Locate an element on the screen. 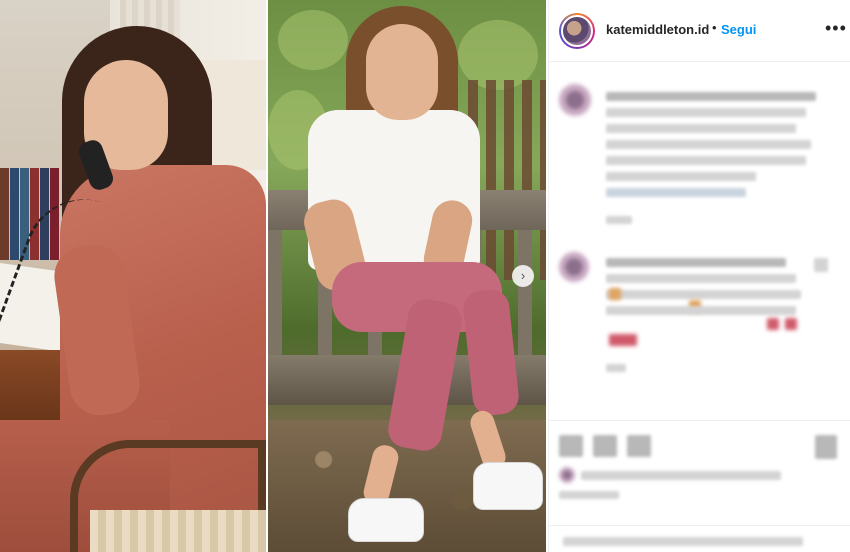 The width and height of the screenshot is (850, 552). username-link: katemiddleton.id is located at coordinates (657, 29).